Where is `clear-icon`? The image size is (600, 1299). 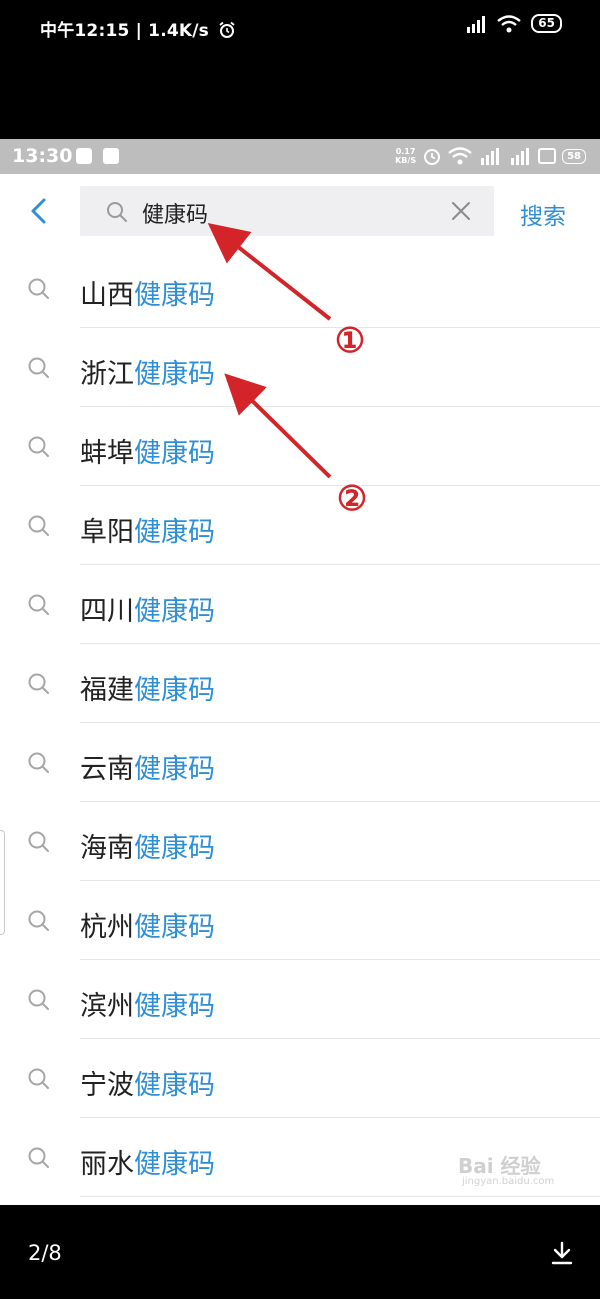
clear-icon is located at coordinates (461, 211).